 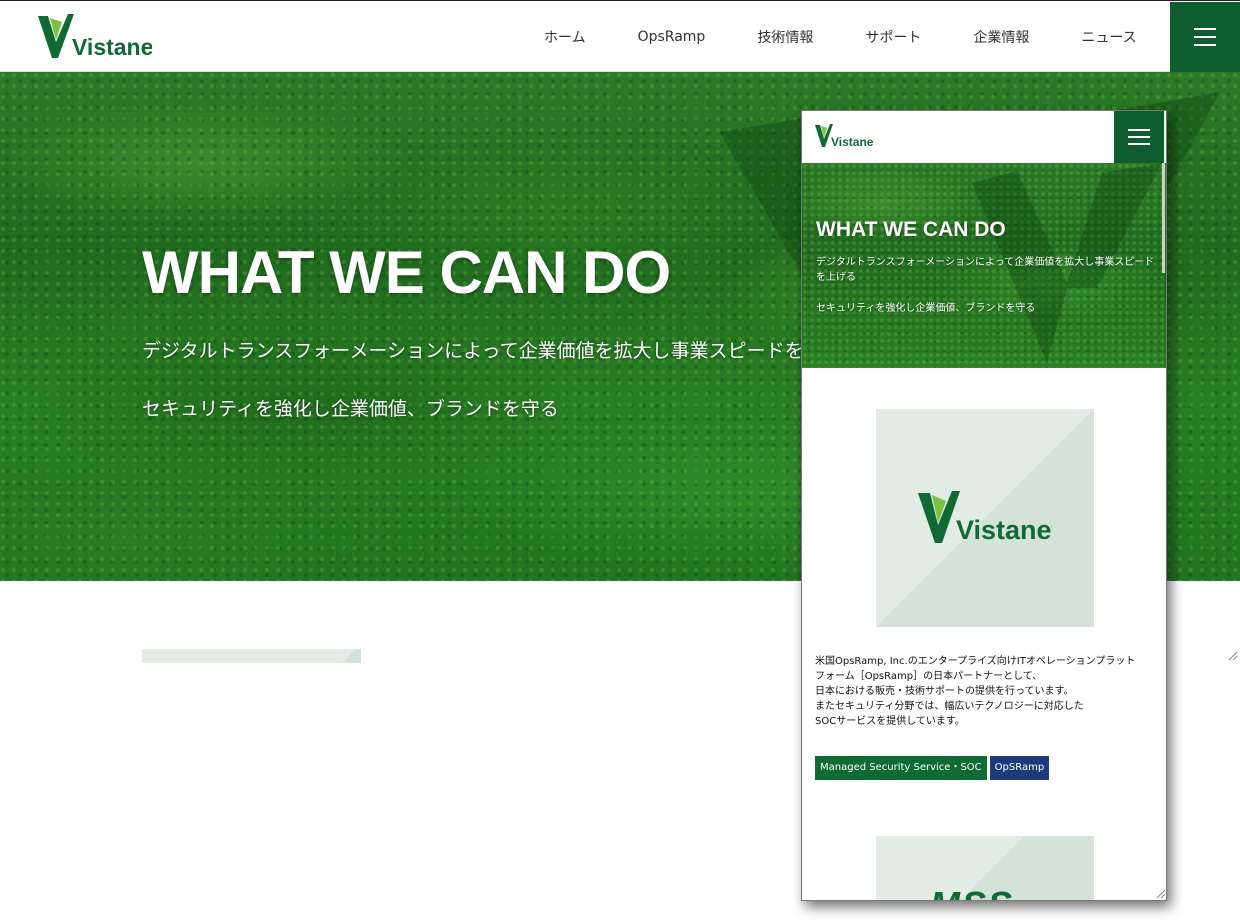 What do you see at coordinates (785, 37) in the screenshot?
I see `nav-tech-info: 技術情報` at bounding box center [785, 37].